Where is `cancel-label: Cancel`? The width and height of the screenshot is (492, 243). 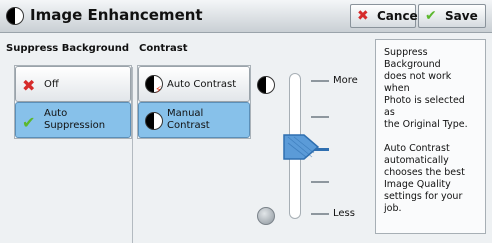
cancel-label: Cancel is located at coordinates (399, 16).